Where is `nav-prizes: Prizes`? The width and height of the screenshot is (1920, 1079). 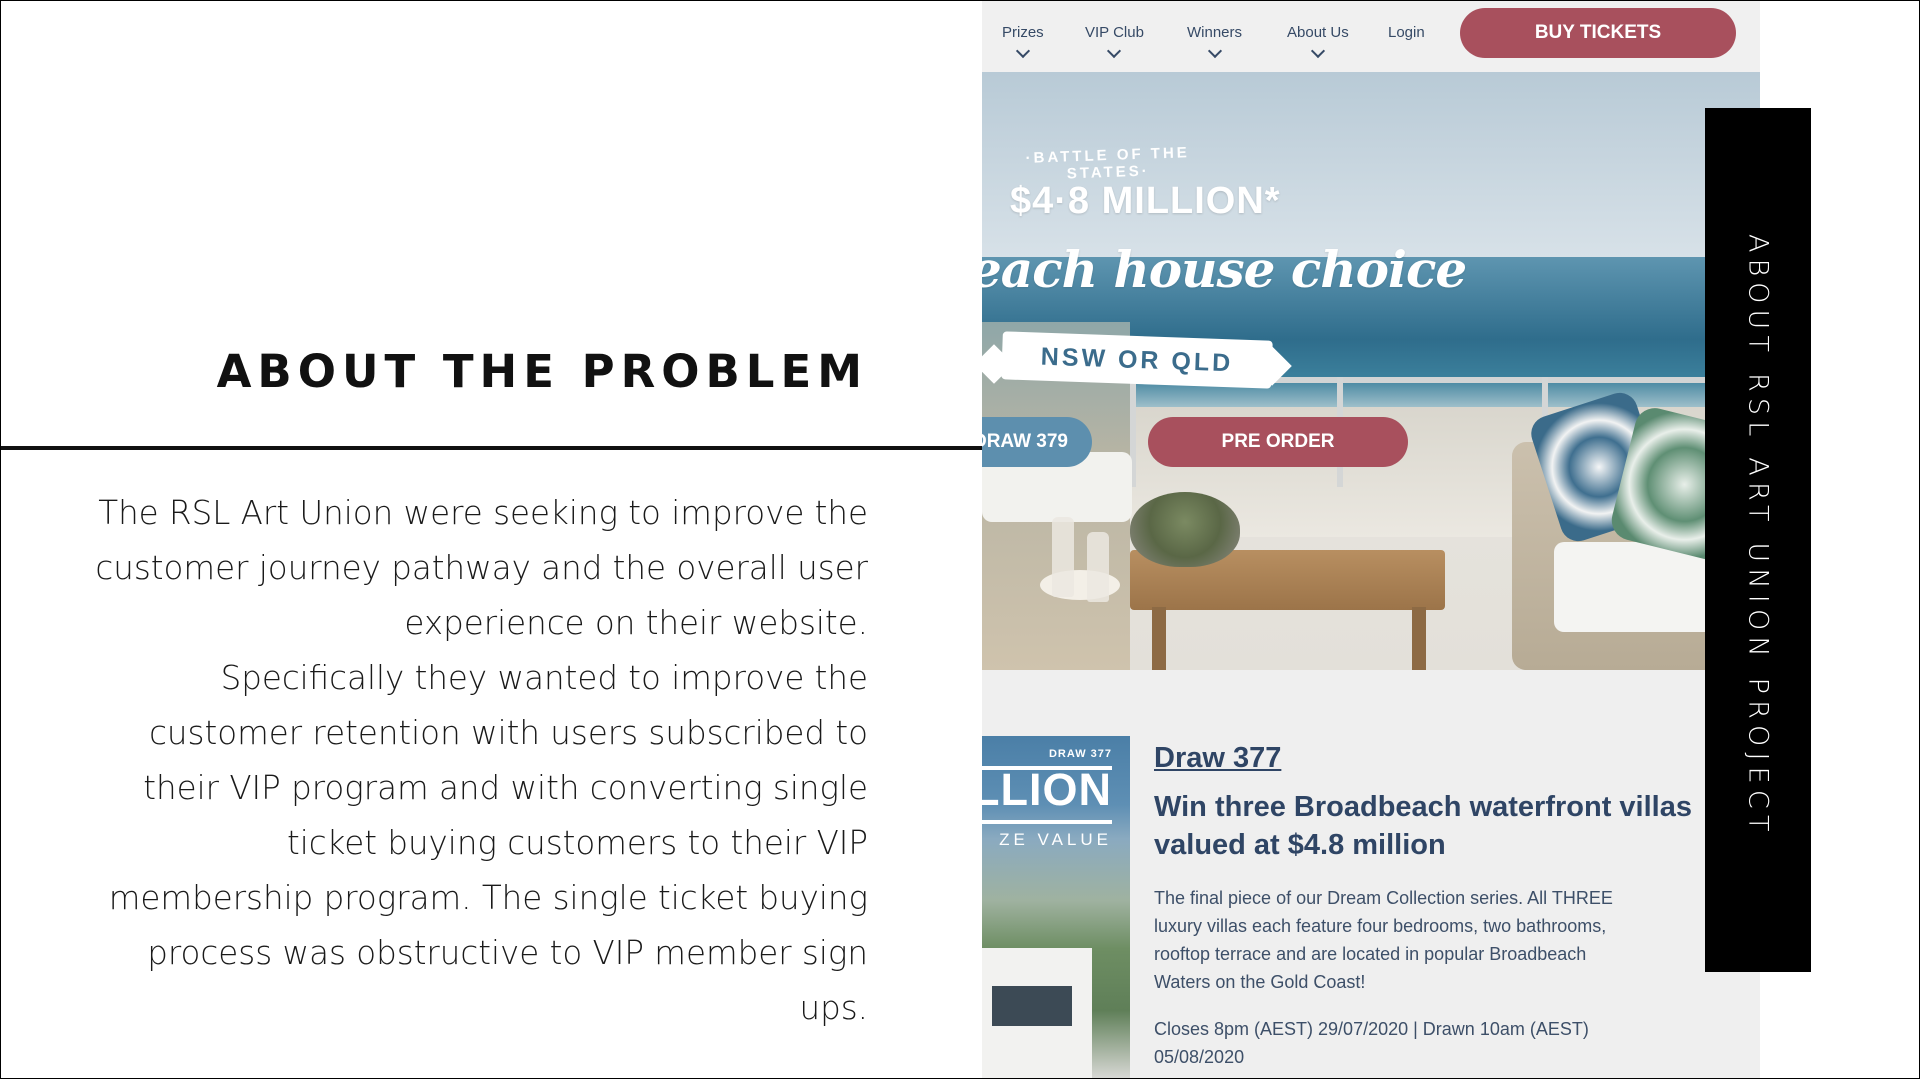 nav-prizes: Prizes is located at coordinates (1023, 41).